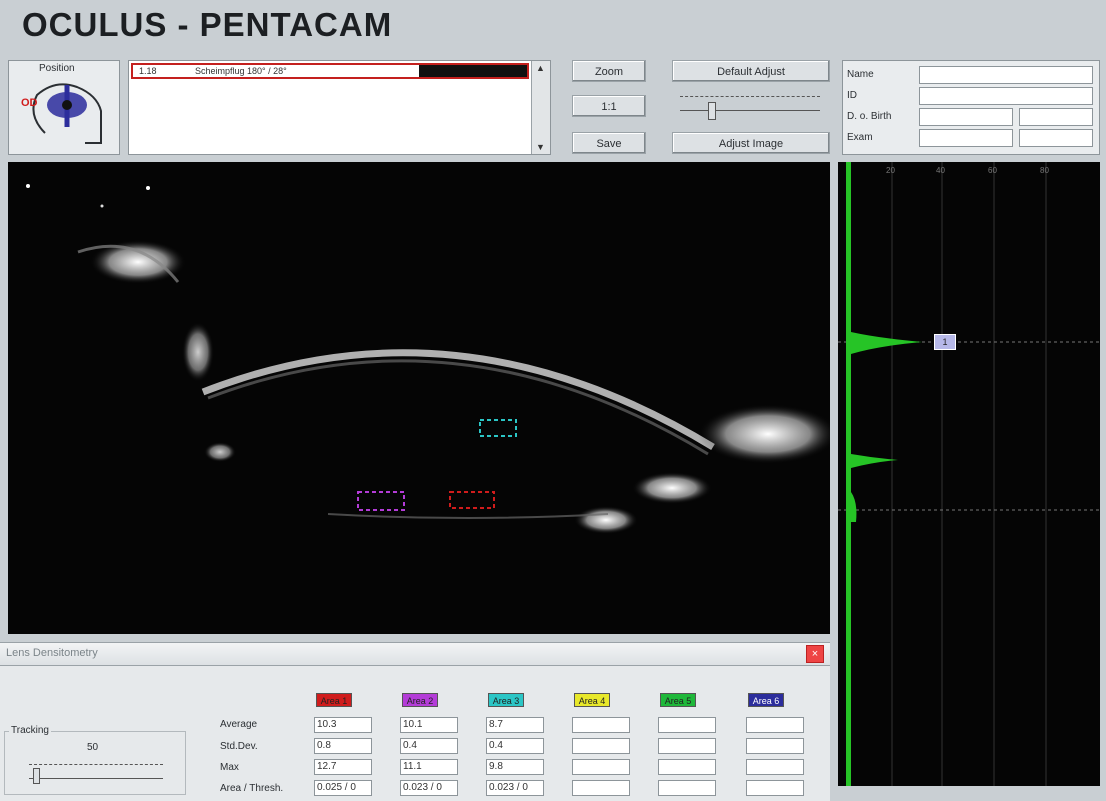  Describe the element at coordinates (966, 117) in the screenshot. I see `dob-field` at that location.